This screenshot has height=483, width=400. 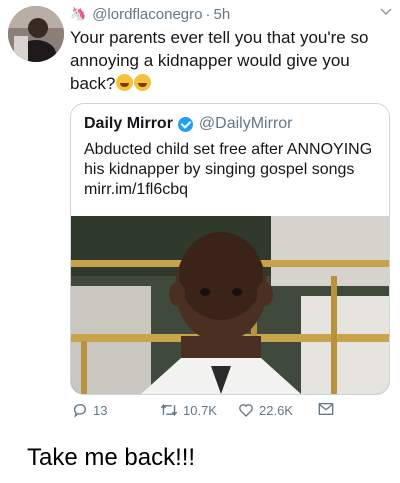 I want to click on reply-count: 13, so click(x=100, y=410).